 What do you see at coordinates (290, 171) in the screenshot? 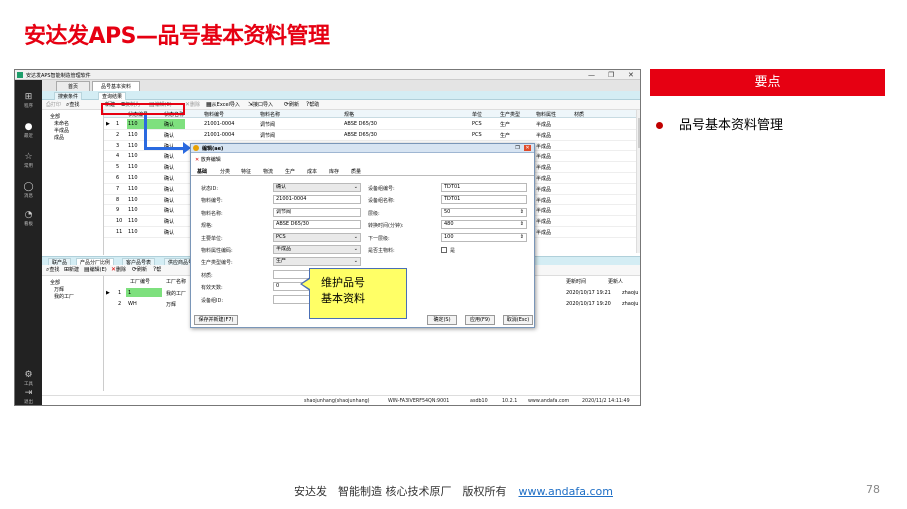
I see `tab-production: 生产` at bounding box center [290, 171].